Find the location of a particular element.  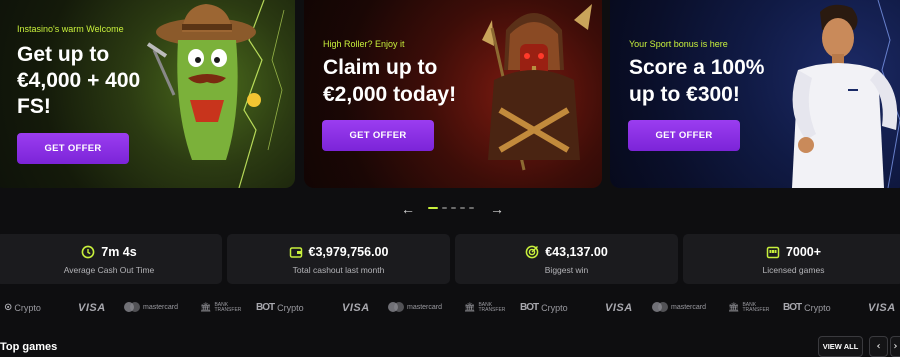

section-title-top-games: Top games is located at coordinates (29, 347).